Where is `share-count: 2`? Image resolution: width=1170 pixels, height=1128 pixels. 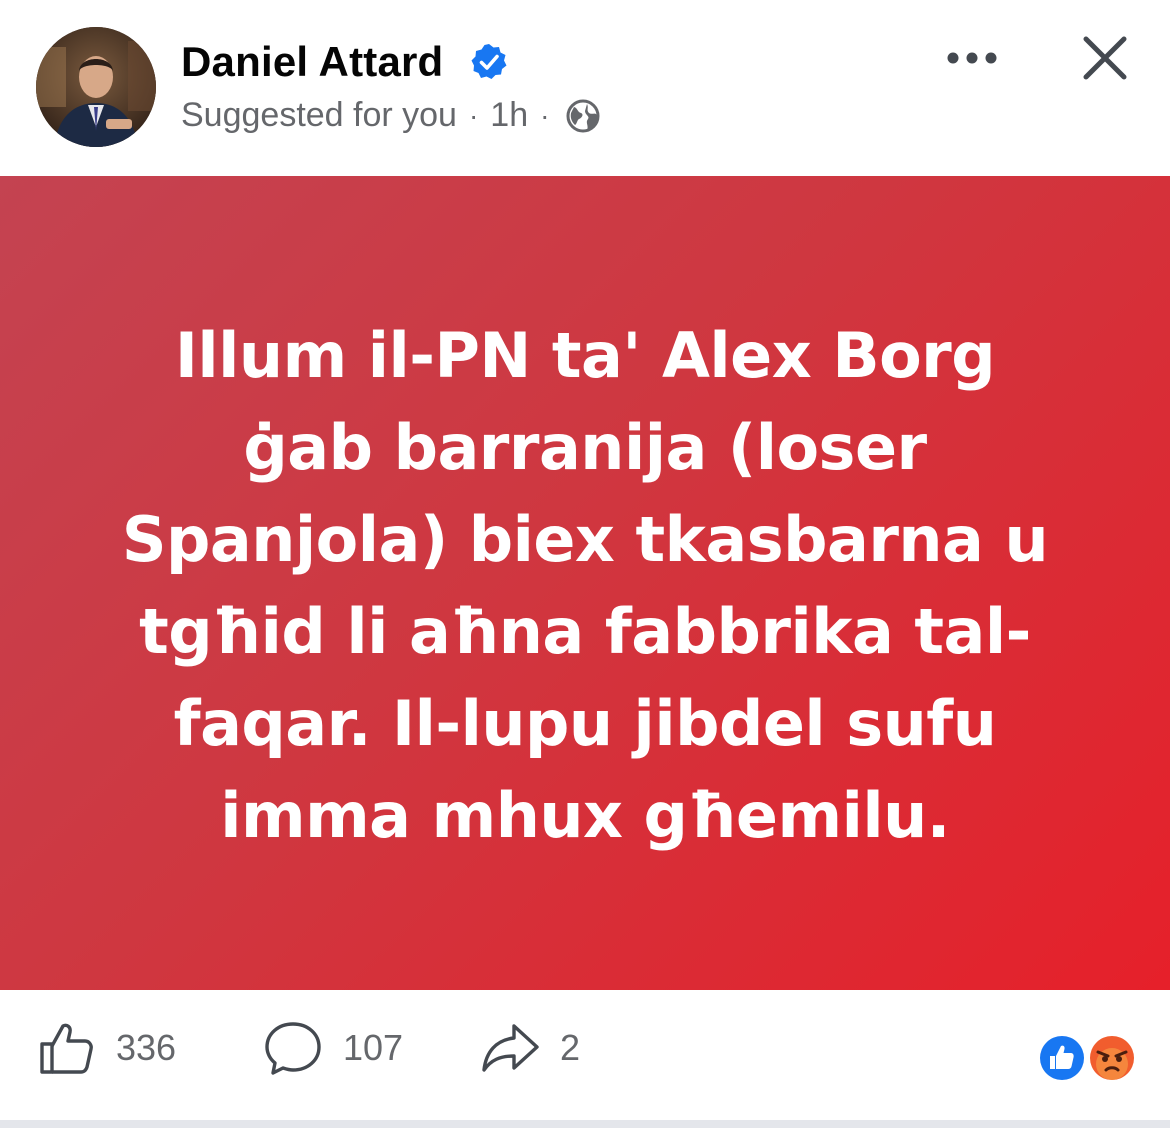 share-count: 2 is located at coordinates (570, 1047).